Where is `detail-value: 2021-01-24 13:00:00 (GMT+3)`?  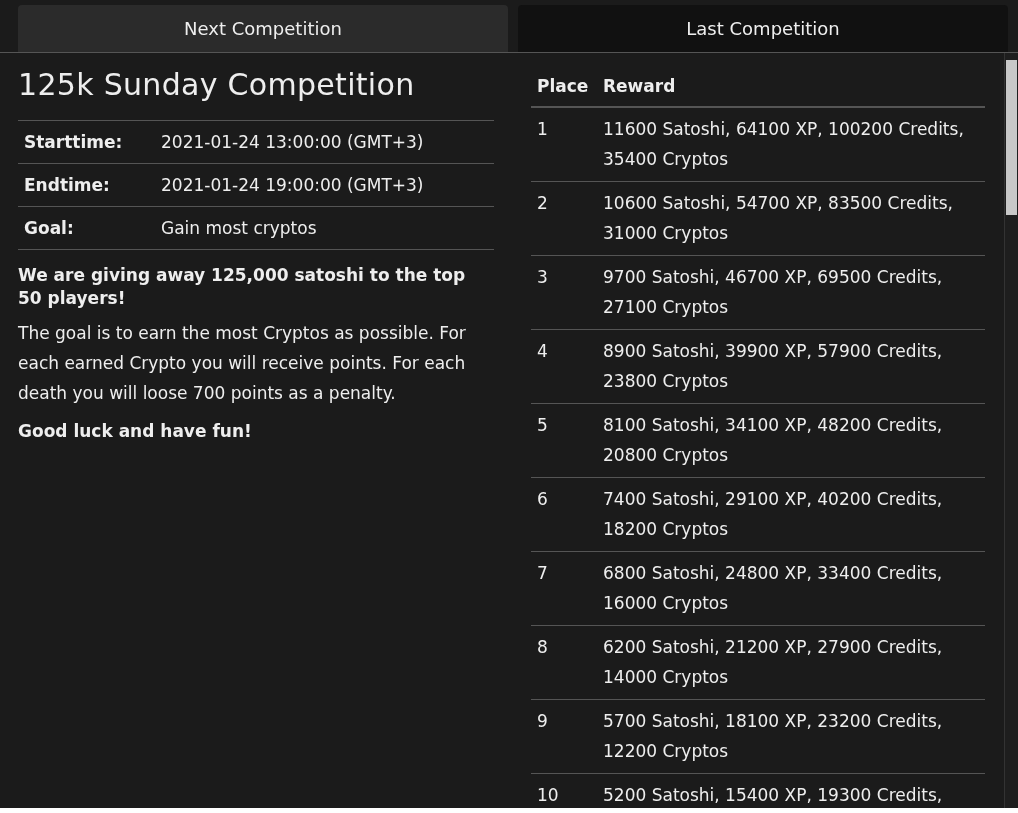
detail-value: 2021-01-24 13:00:00 (GMT+3) is located at coordinates (324, 142).